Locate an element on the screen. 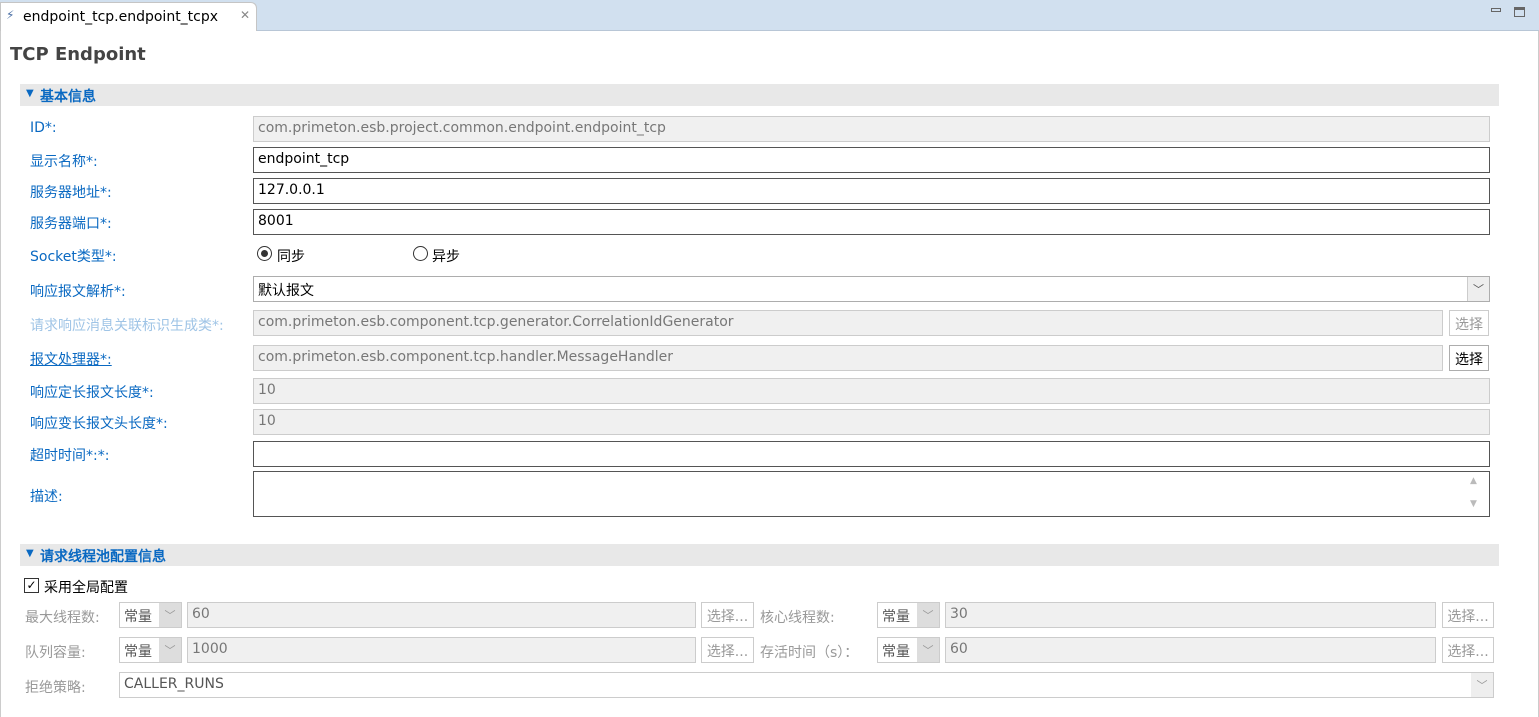 The width and height of the screenshot is (1539, 717). scroll-down-icon: ▼ is located at coordinates (1473, 504).